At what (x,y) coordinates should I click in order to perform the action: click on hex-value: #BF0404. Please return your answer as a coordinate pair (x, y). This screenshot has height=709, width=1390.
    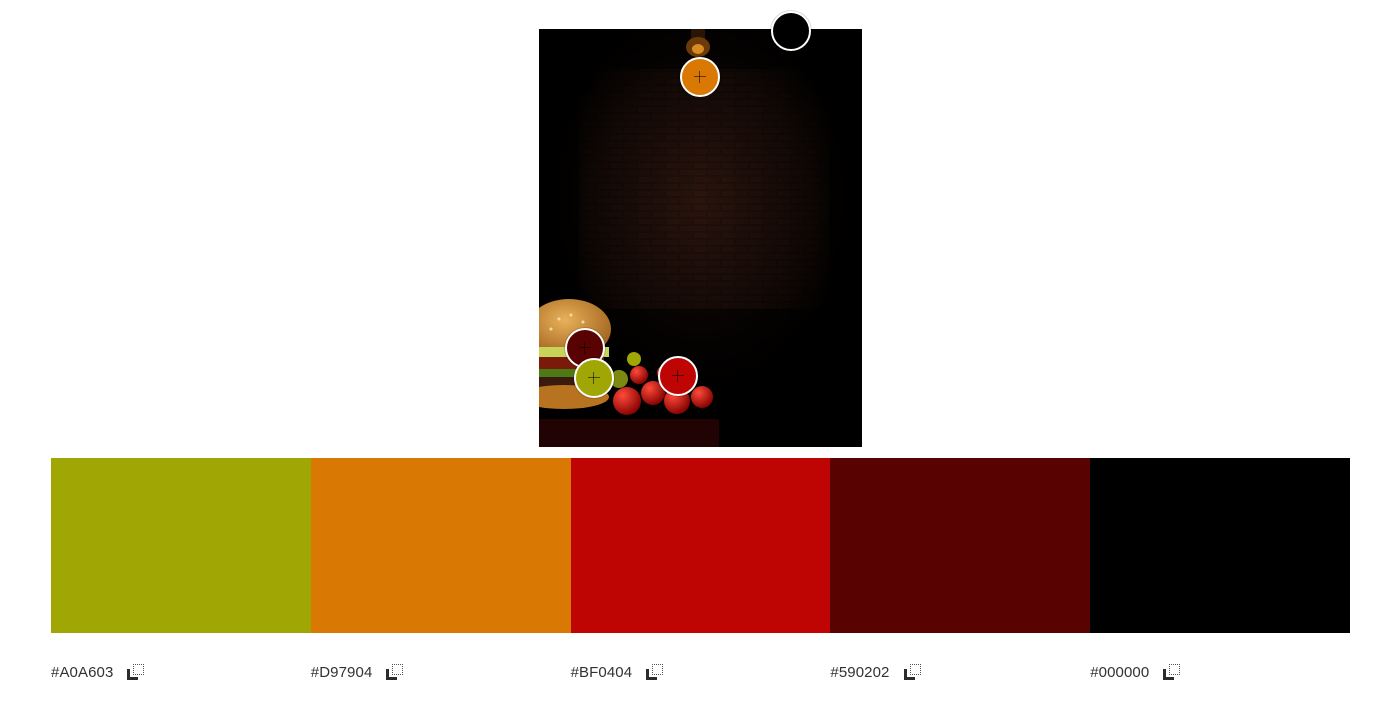
    Looking at the image, I should click on (601, 672).